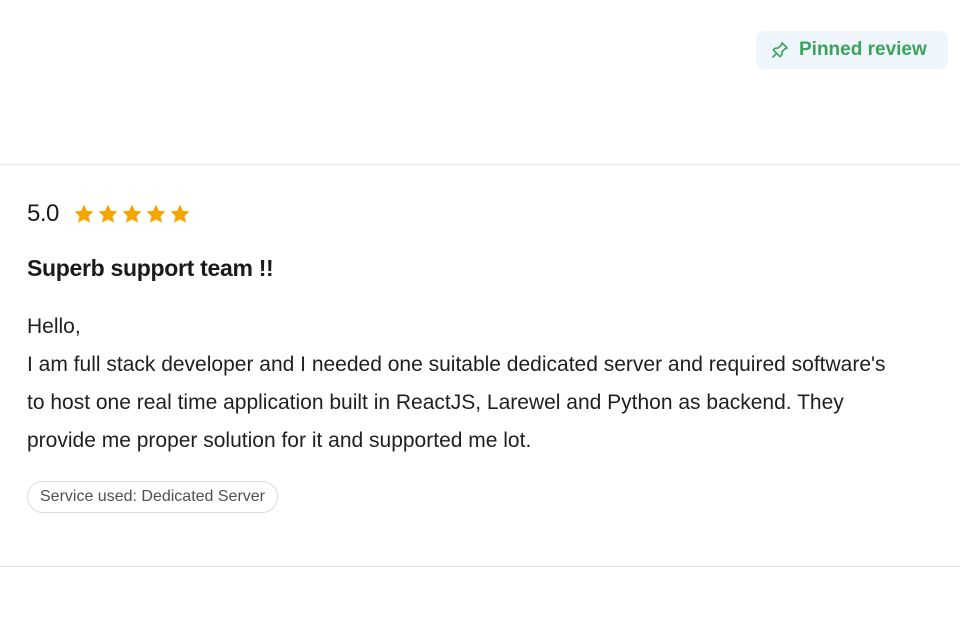  I want to click on rating-row: 5.0, so click(109, 214).